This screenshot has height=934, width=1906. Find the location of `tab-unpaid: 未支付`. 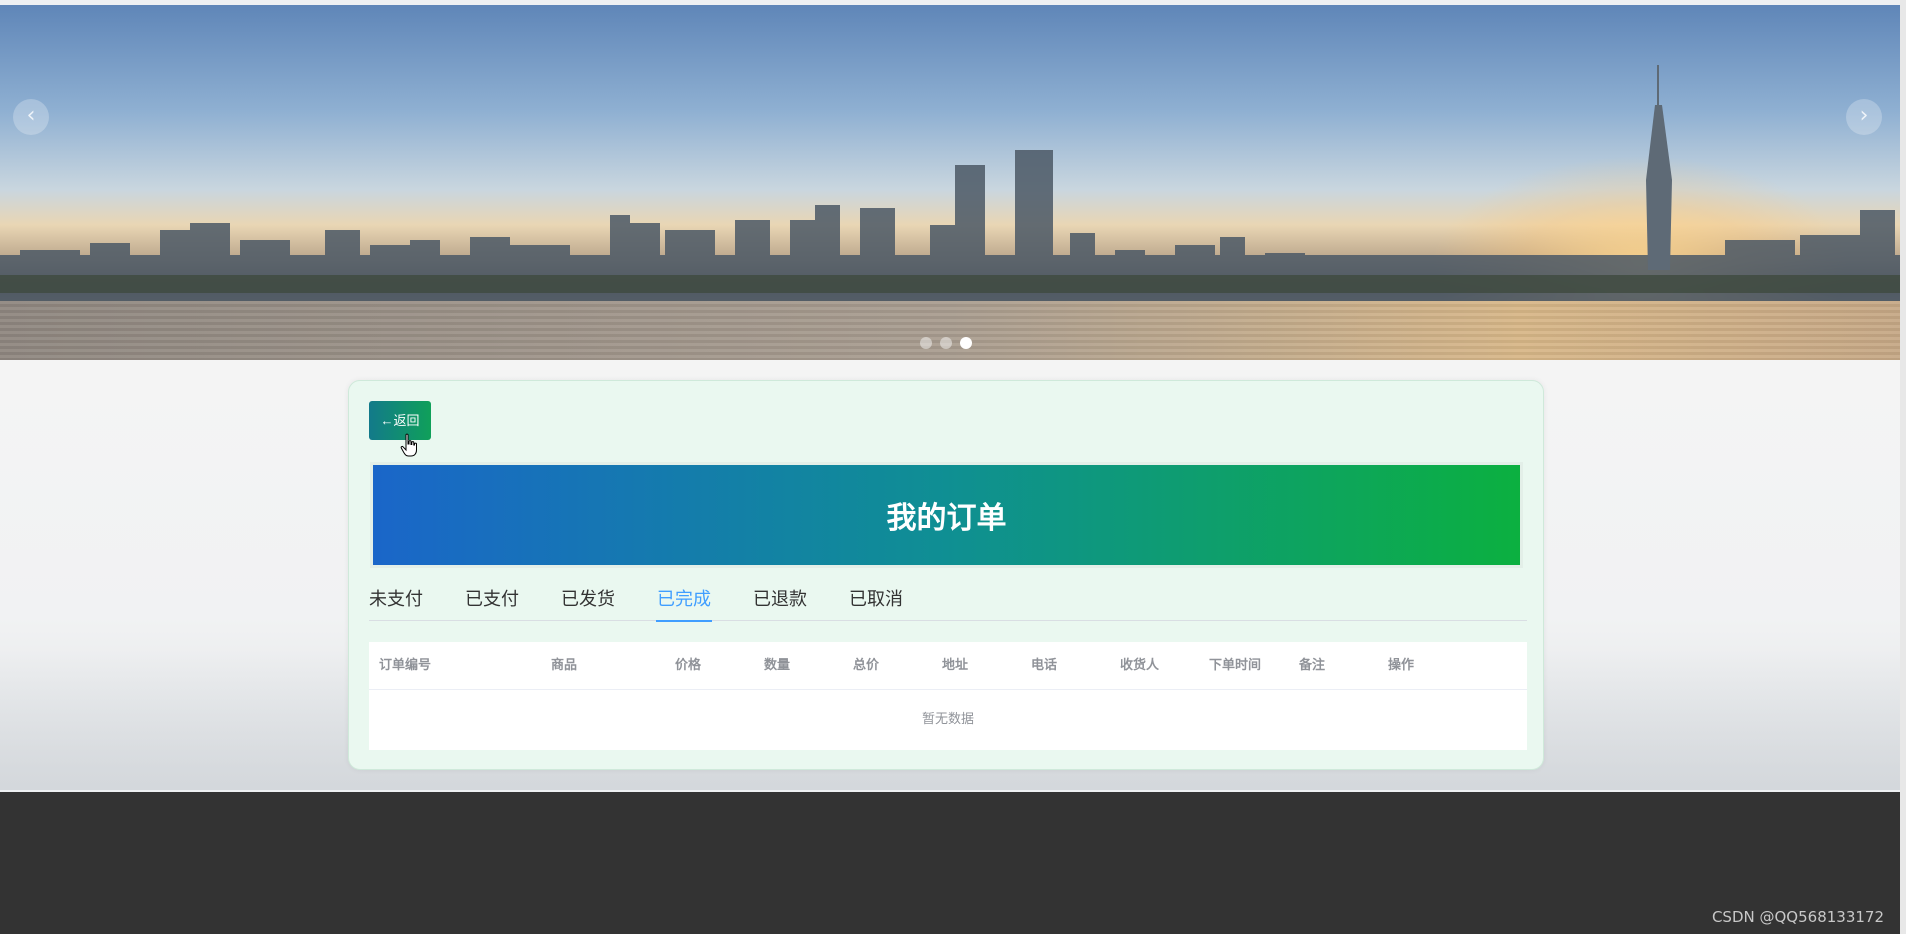

tab-unpaid: 未支付 is located at coordinates (406, 605).